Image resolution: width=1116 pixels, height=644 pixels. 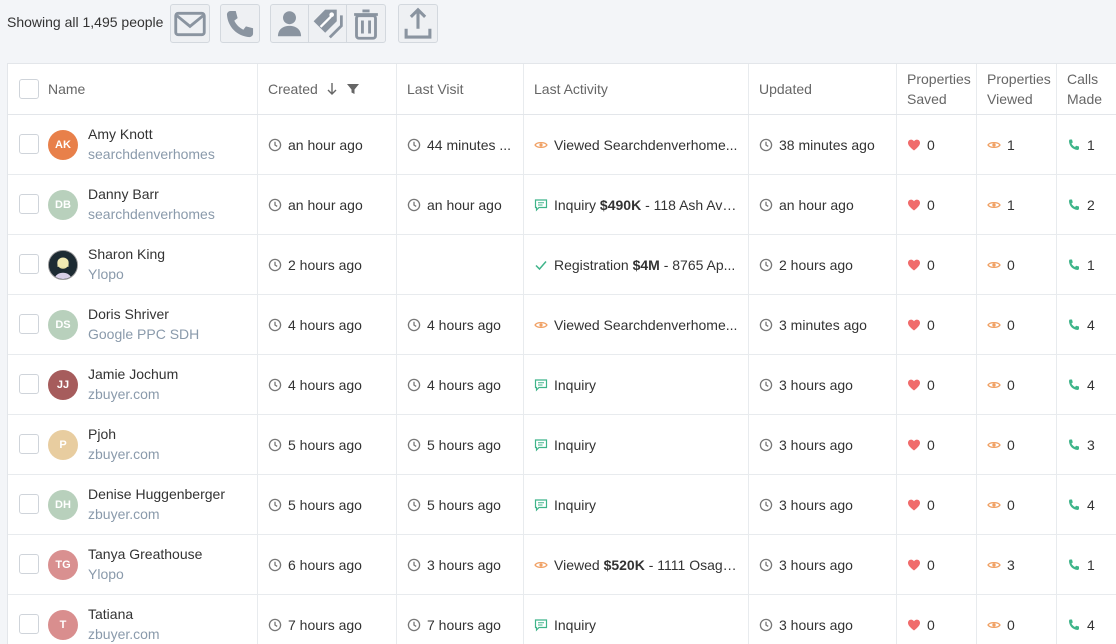 What do you see at coordinates (85, 22) in the screenshot?
I see `people-count: Showing all 1,495 people` at bounding box center [85, 22].